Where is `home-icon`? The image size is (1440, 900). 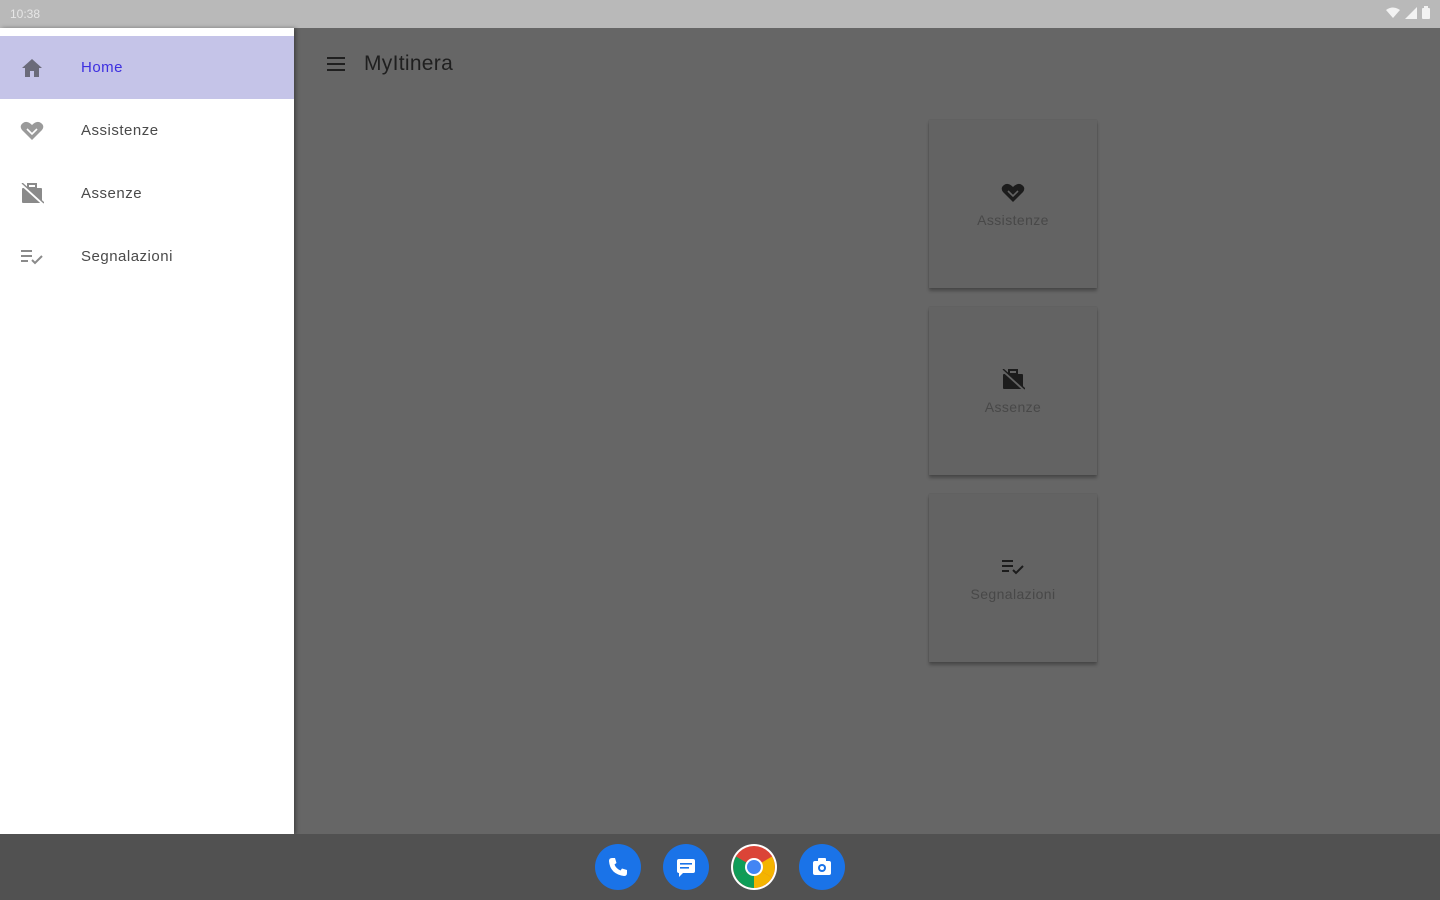
home-icon is located at coordinates (32, 68).